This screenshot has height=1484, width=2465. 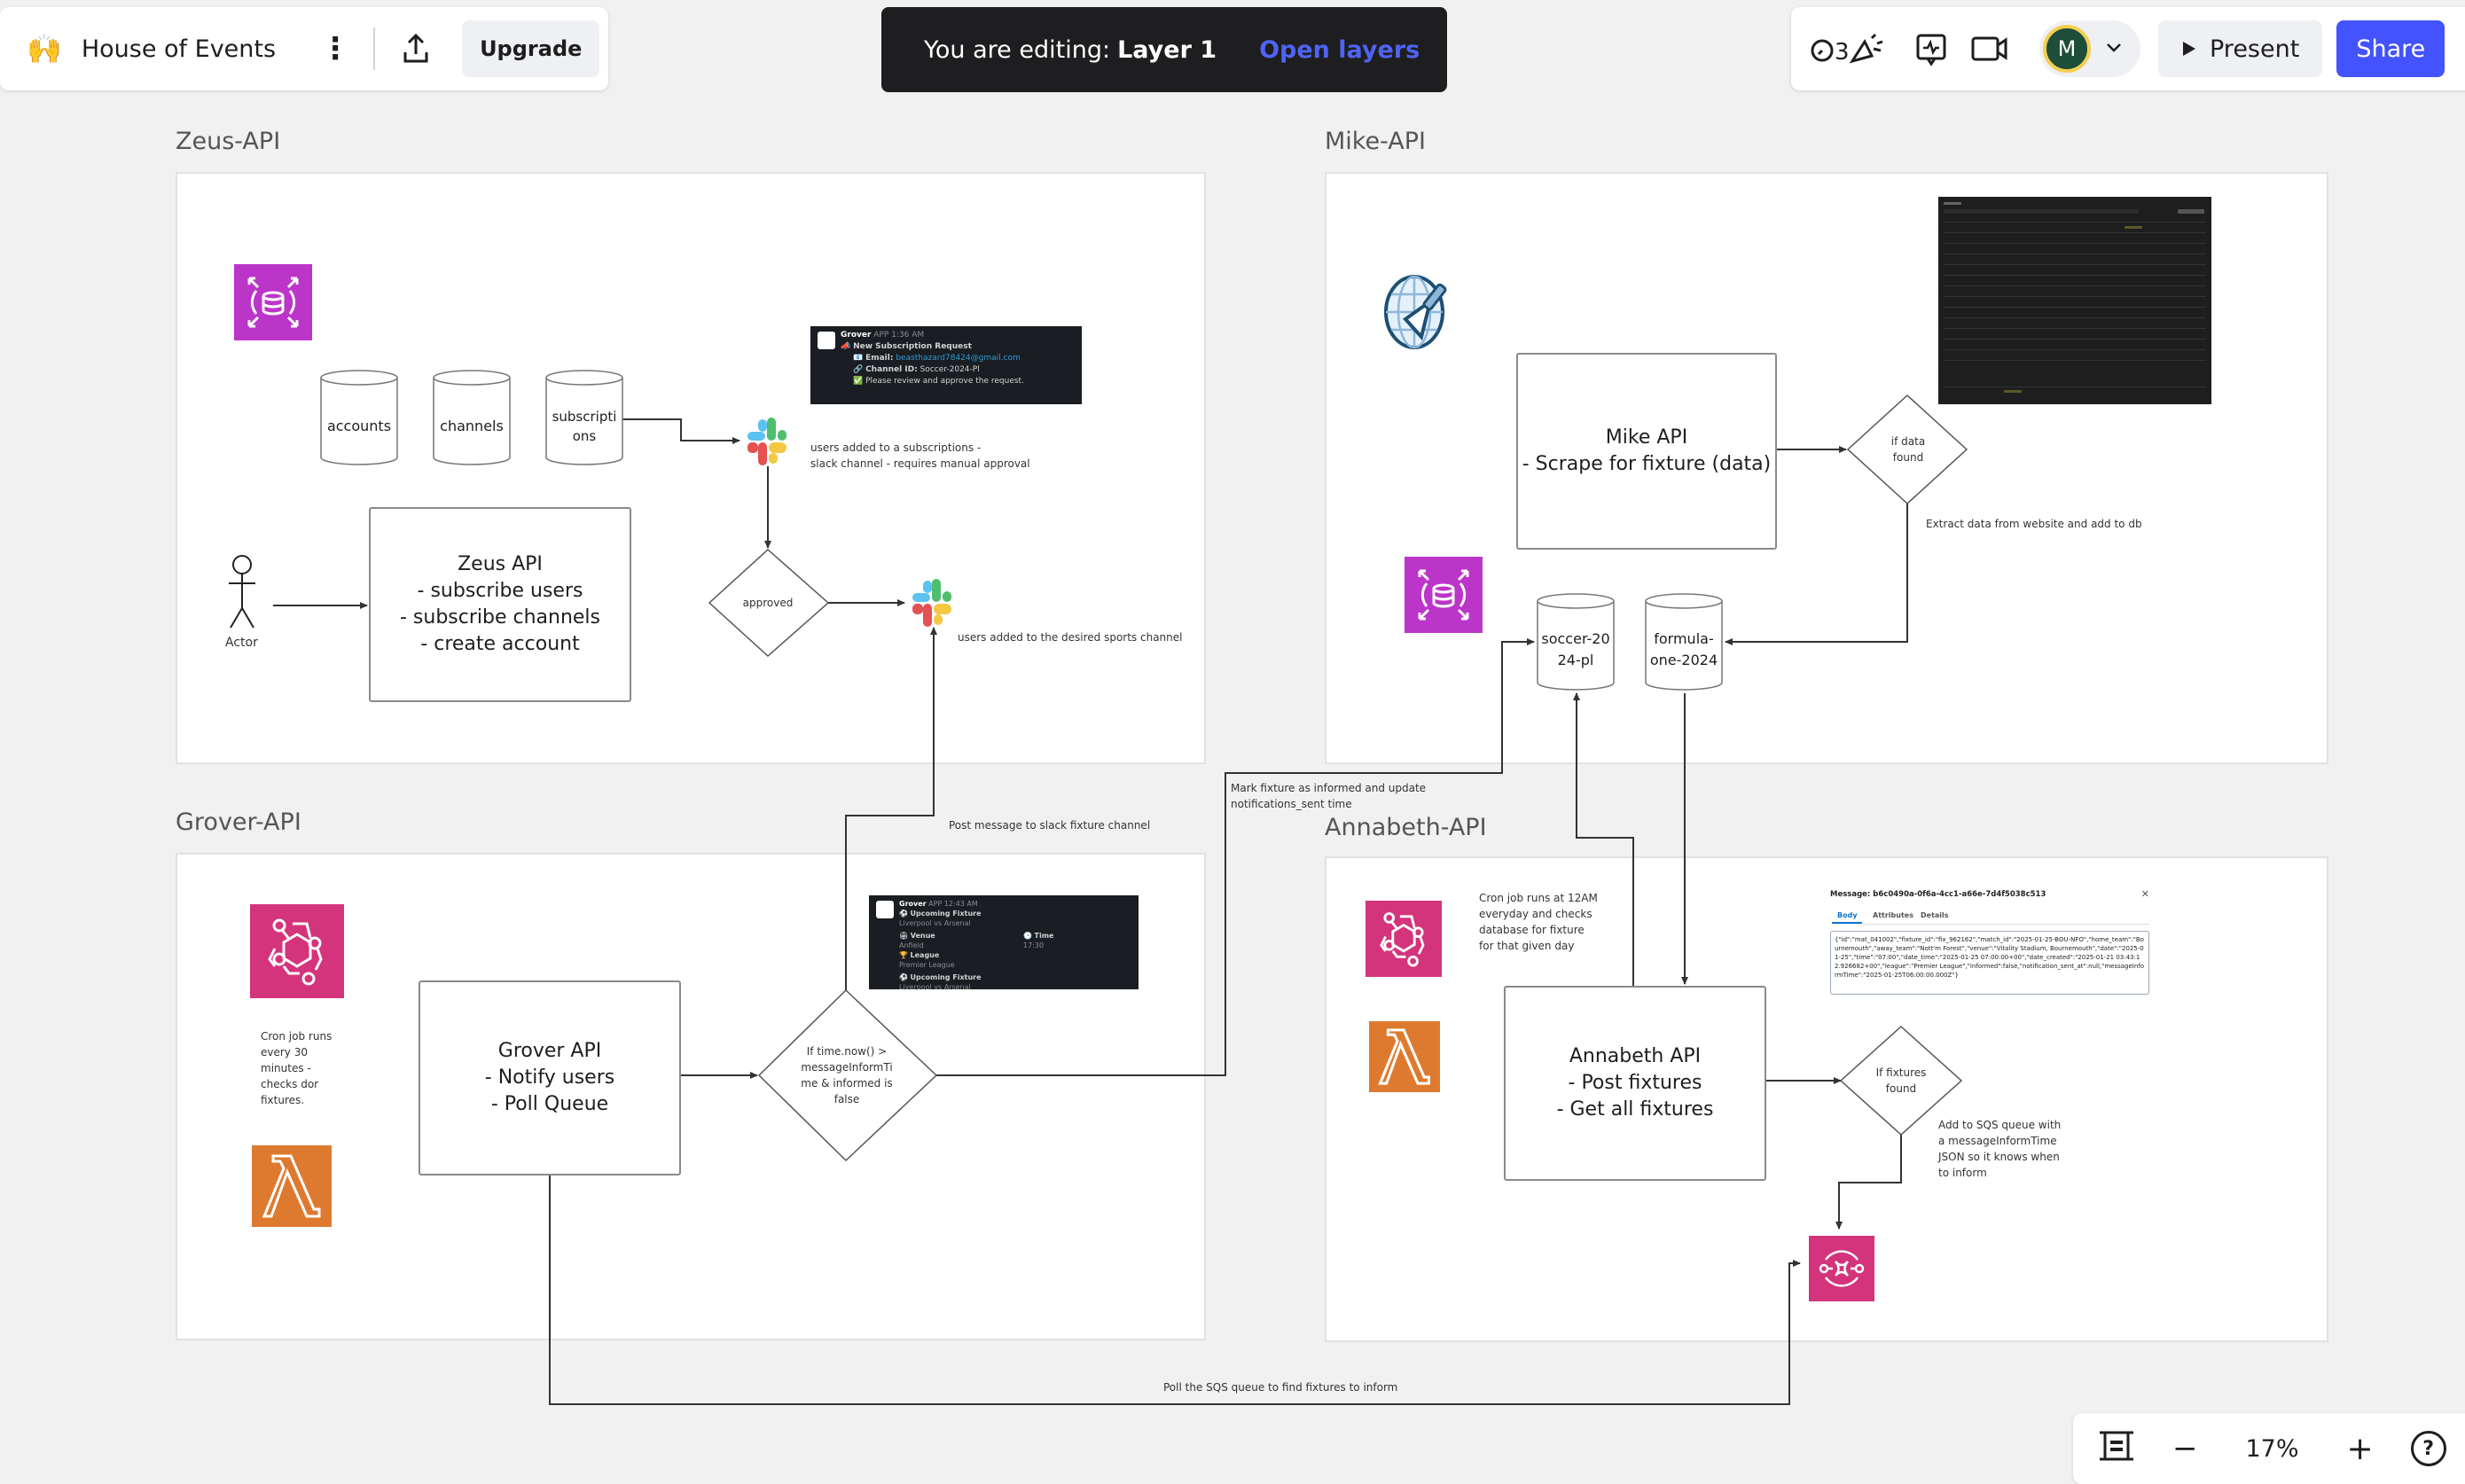 I want to click on slack-email-label: Email:, so click(x=879, y=358).